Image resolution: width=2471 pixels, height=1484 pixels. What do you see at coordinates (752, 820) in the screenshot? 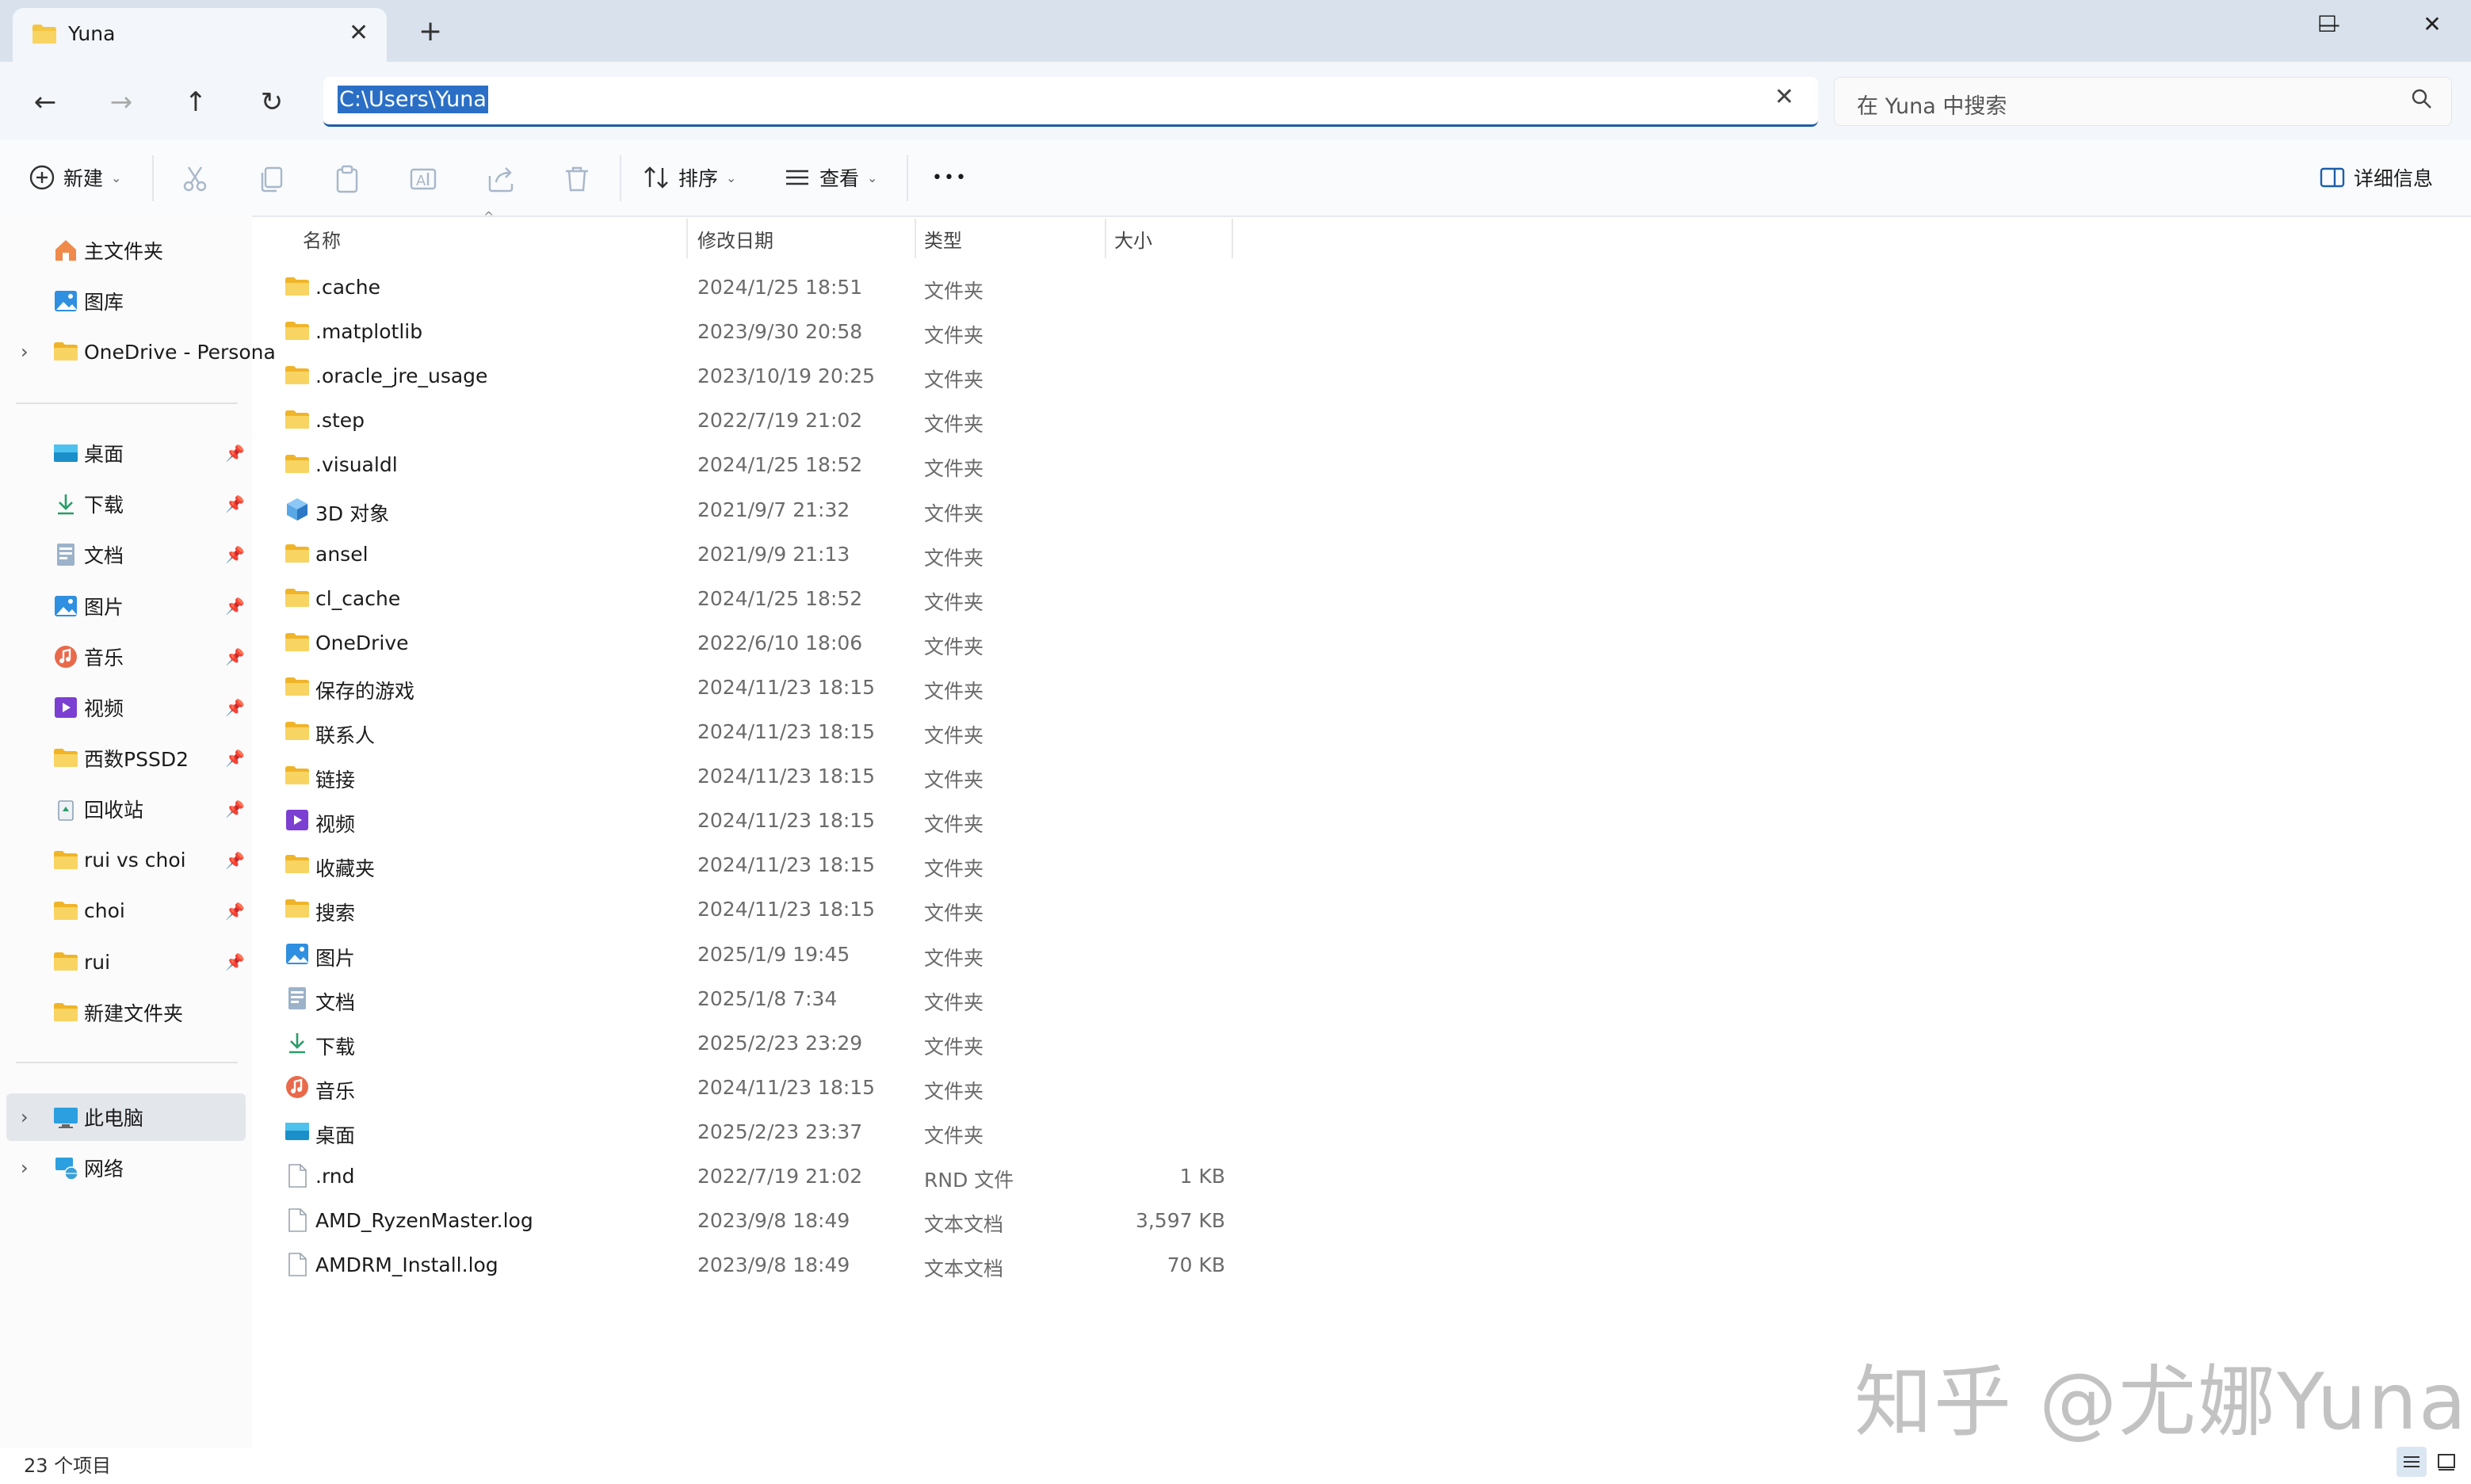
I see `file-row: 视频 2024/11/23 18:15 文件夹` at bounding box center [752, 820].